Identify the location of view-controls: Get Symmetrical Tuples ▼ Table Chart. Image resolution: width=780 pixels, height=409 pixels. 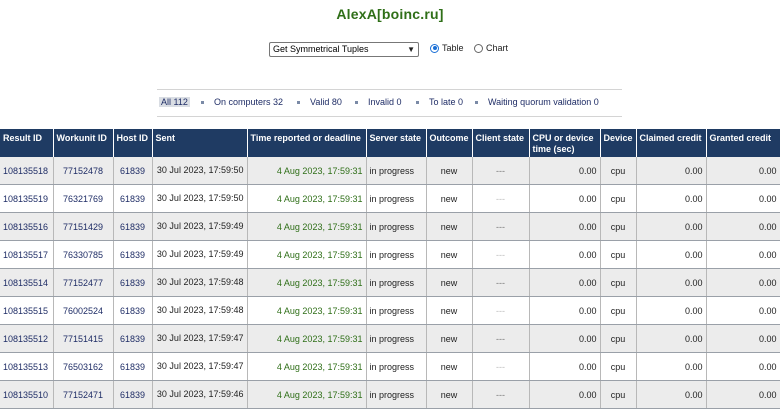
(390, 51).